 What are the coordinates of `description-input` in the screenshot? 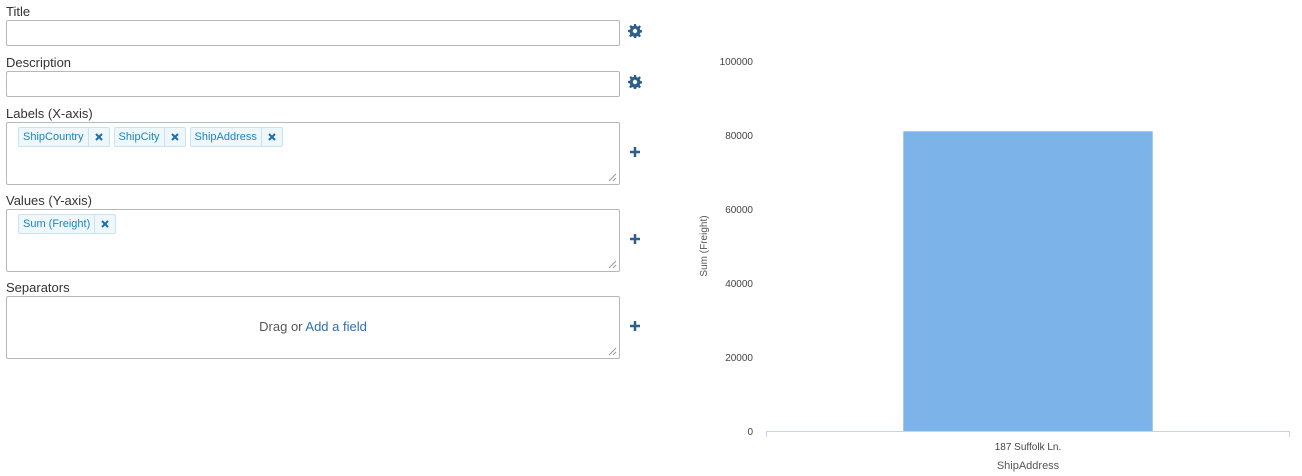 It's located at (313, 84).